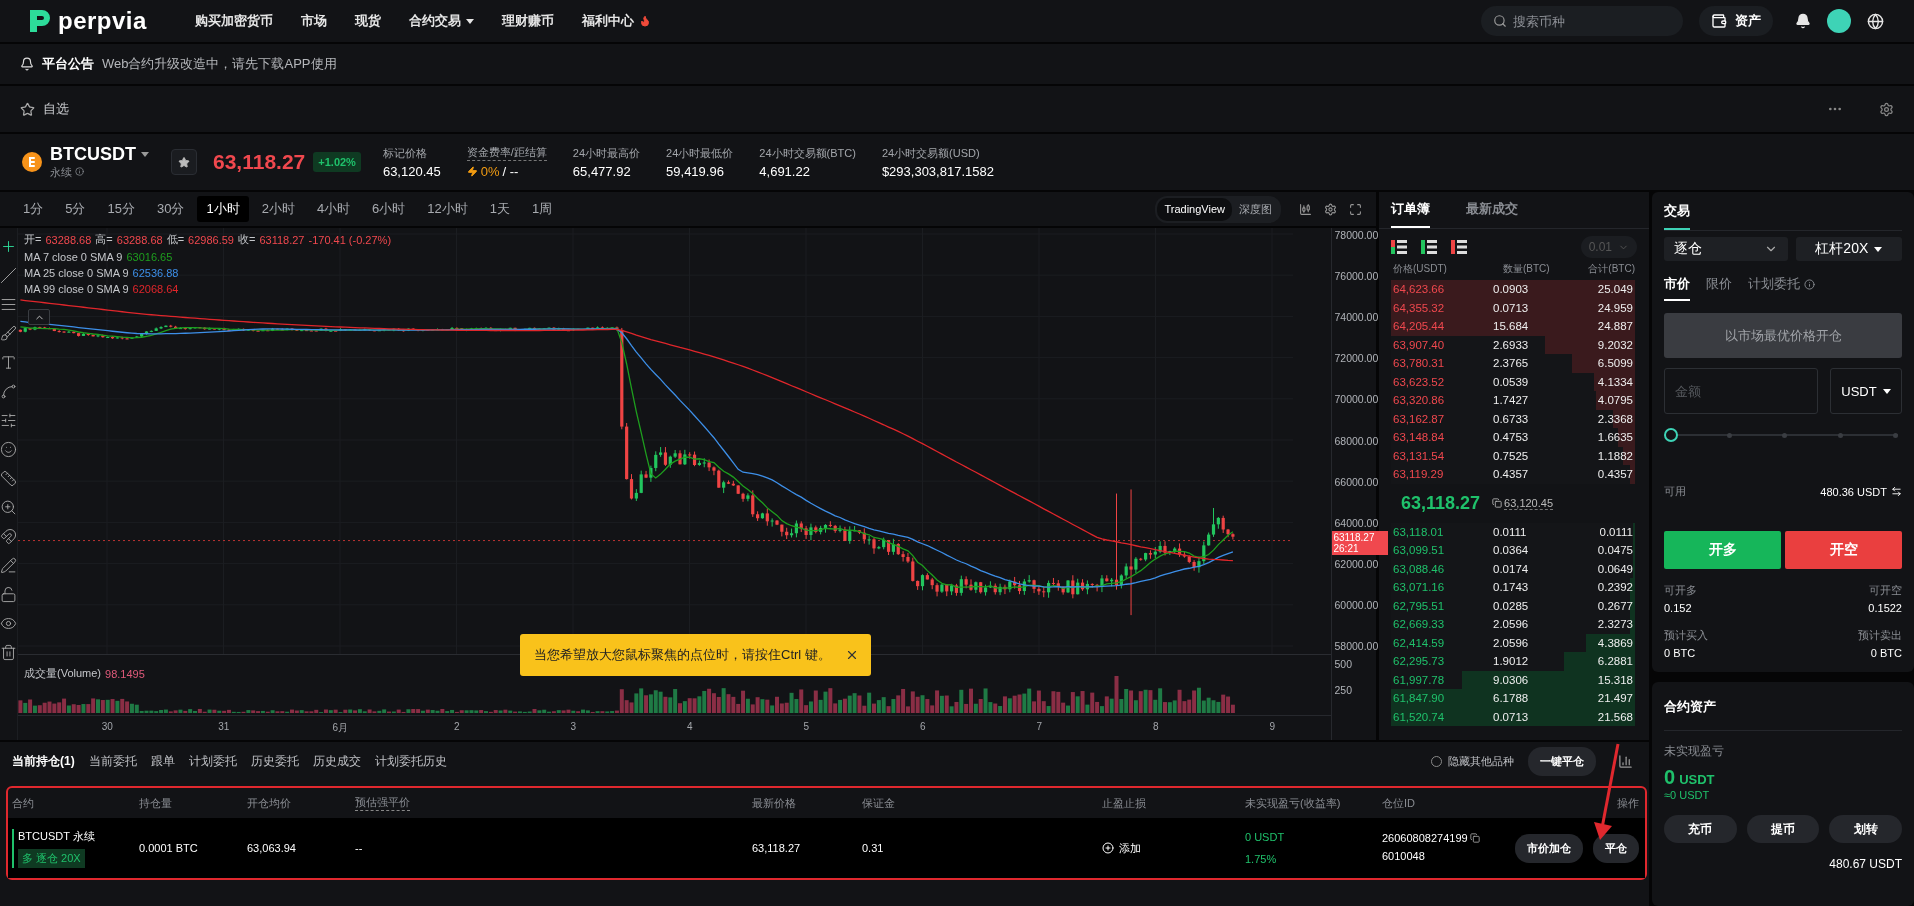 This screenshot has height=906, width=1914. I want to click on bid-price: 62,669.33, so click(1443, 624).